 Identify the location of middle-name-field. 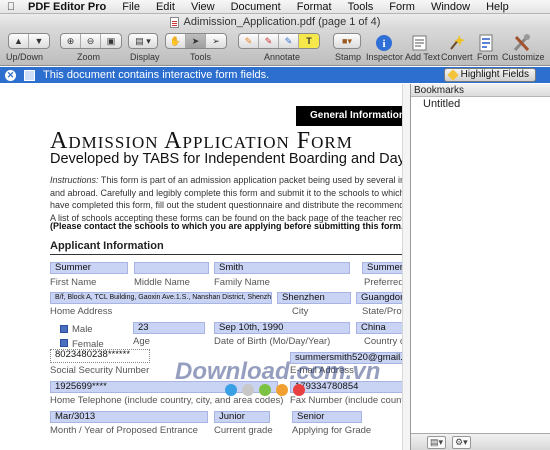
(171, 268).